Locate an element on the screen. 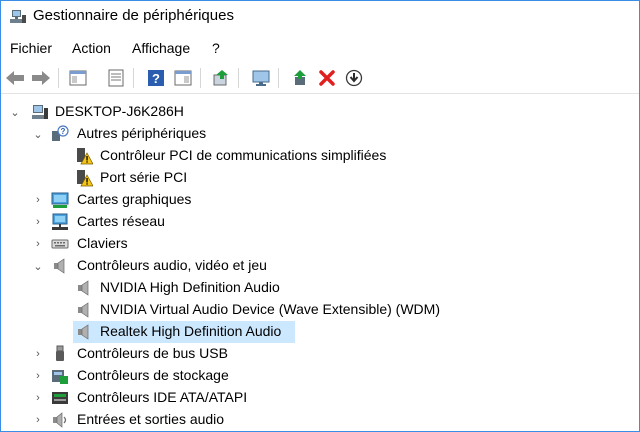  menu-action: Action is located at coordinates (91, 48).